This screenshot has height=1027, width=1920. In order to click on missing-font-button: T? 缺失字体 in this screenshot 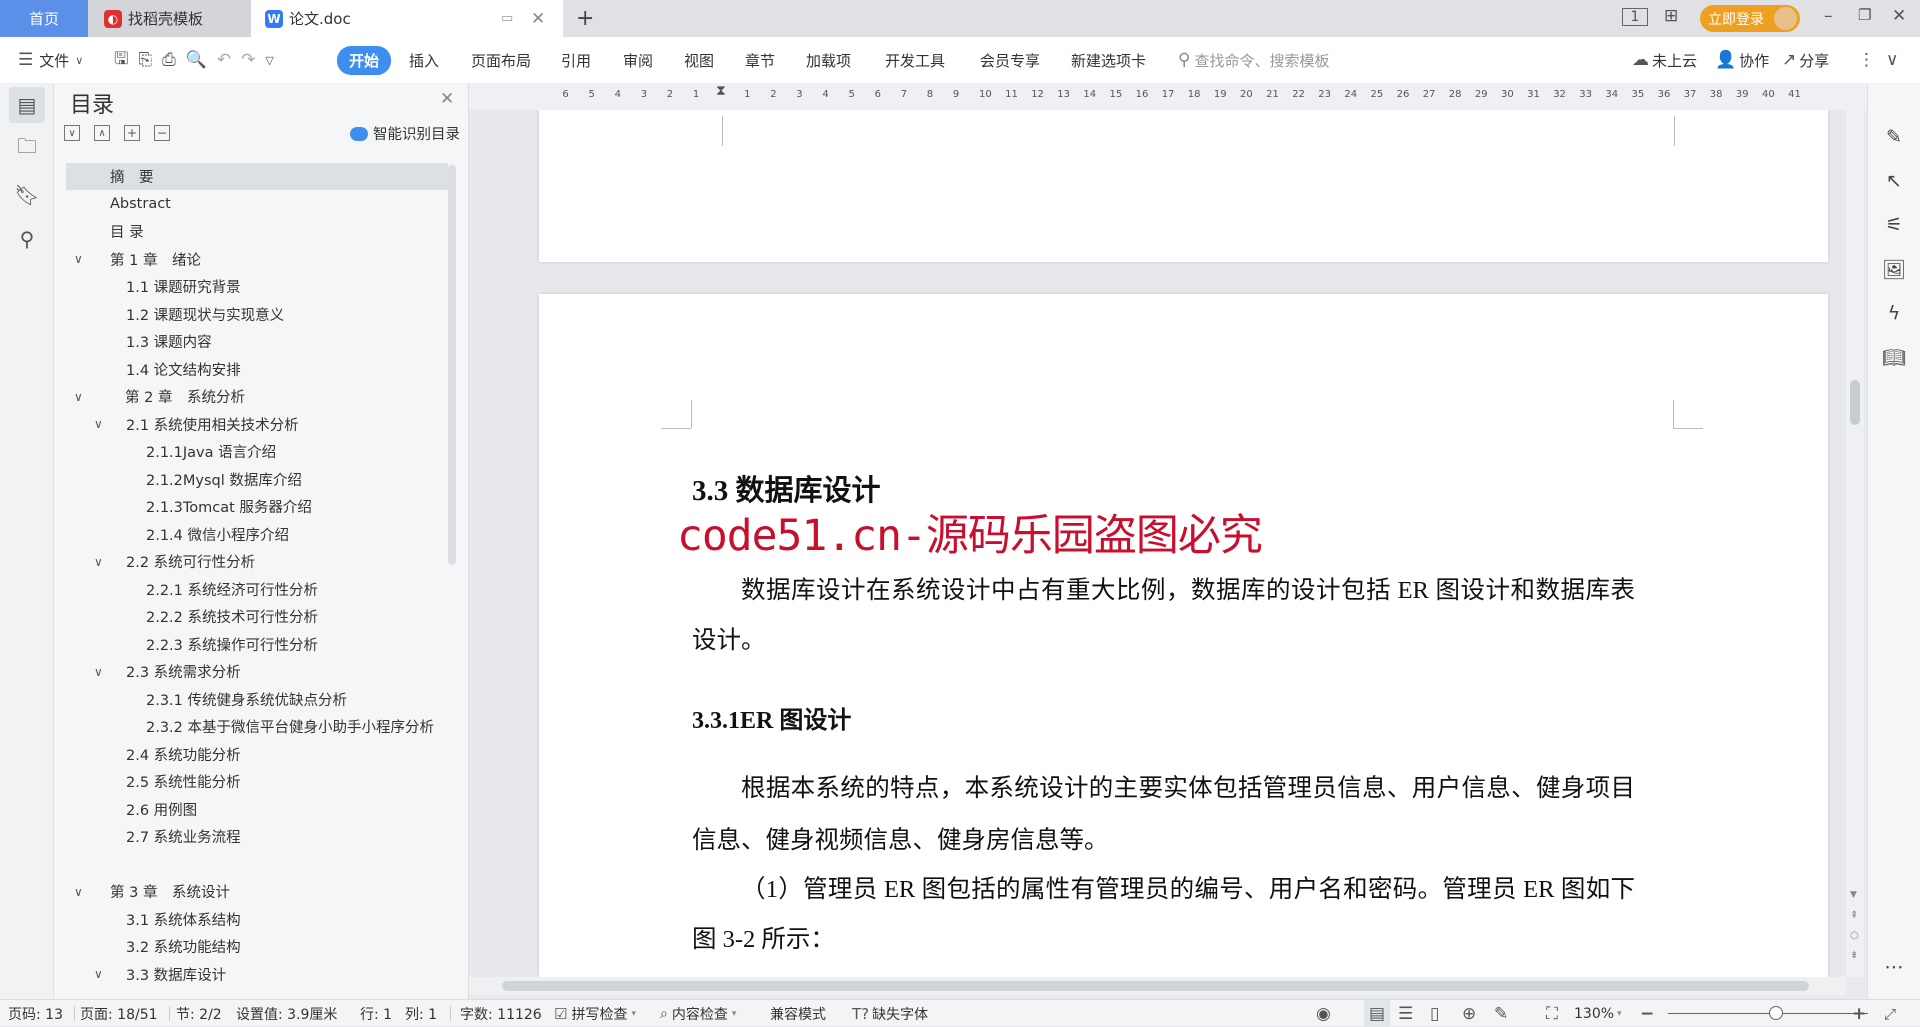, I will do `click(890, 1013)`.